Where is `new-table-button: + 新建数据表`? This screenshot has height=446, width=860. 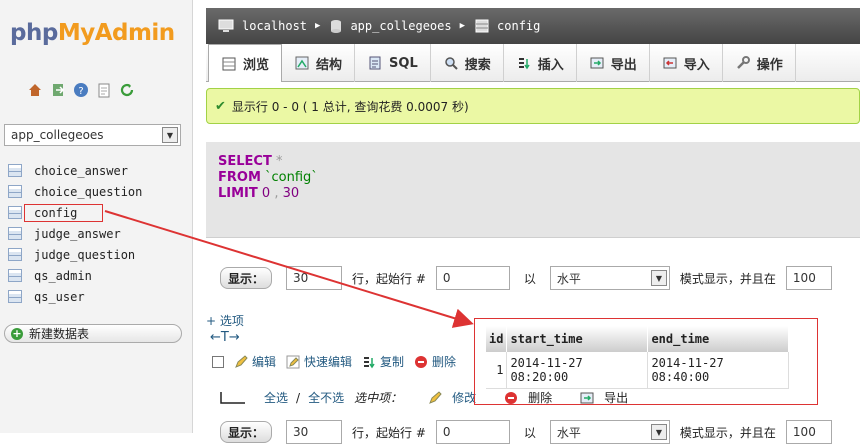
new-table-button: + 新建数据表 is located at coordinates (93, 333).